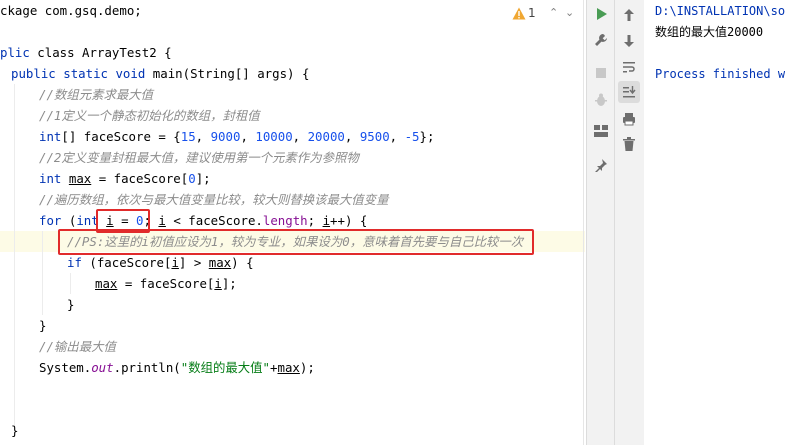  I want to click on warning-indicator: 1, so click(524, 13).